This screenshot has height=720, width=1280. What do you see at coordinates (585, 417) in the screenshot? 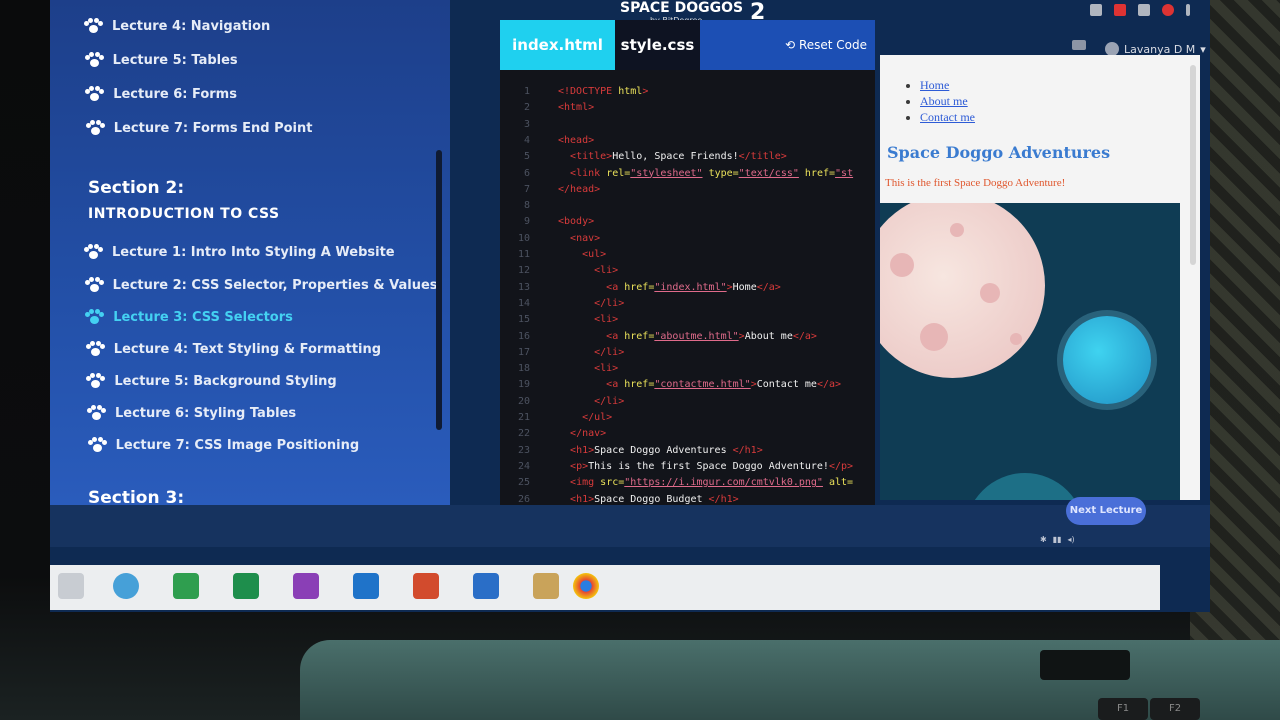
I see `code-line: </ul>` at bounding box center [585, 417].